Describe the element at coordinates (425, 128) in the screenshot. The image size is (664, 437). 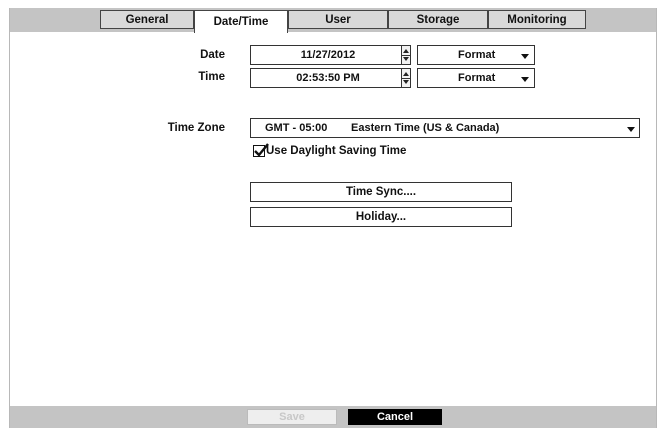
I see `timezone-name: Eastern Time (US & Canada)` at that location.